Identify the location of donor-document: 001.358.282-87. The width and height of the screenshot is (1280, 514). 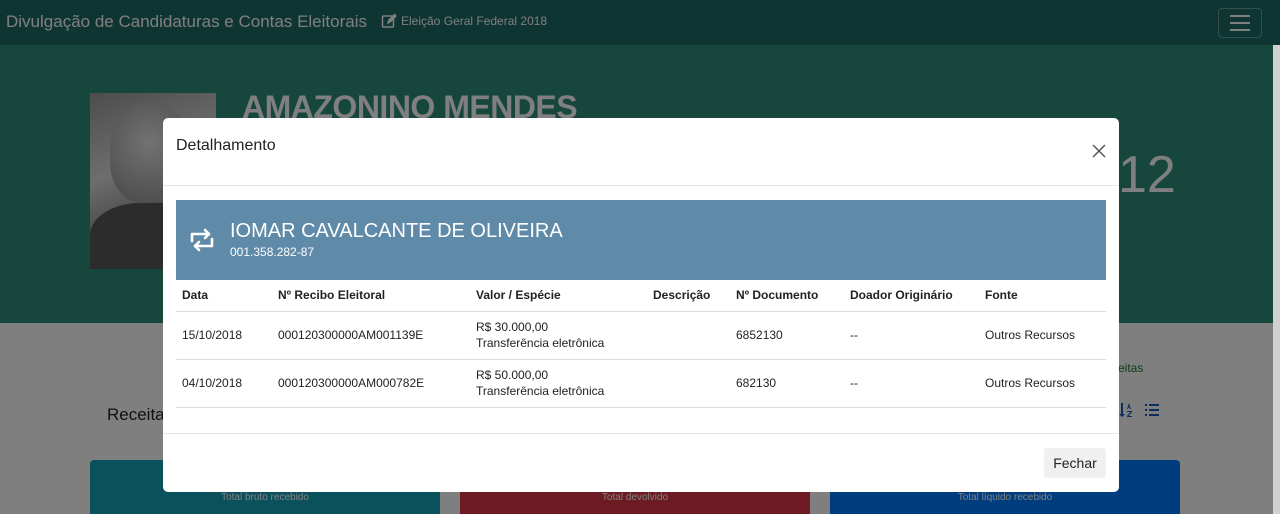
(272, 252).